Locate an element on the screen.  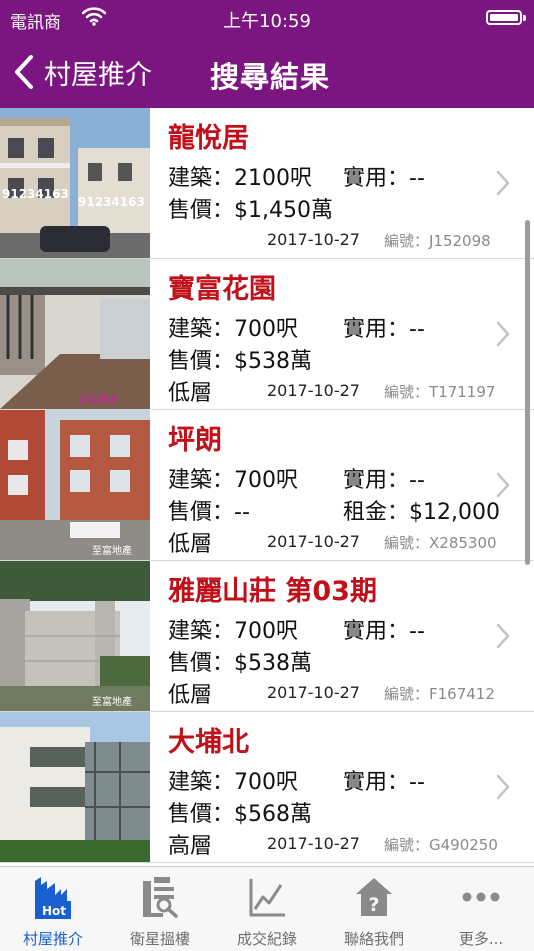
tab-transactions: 成交紀錄 is located at coordinates (267, 909).